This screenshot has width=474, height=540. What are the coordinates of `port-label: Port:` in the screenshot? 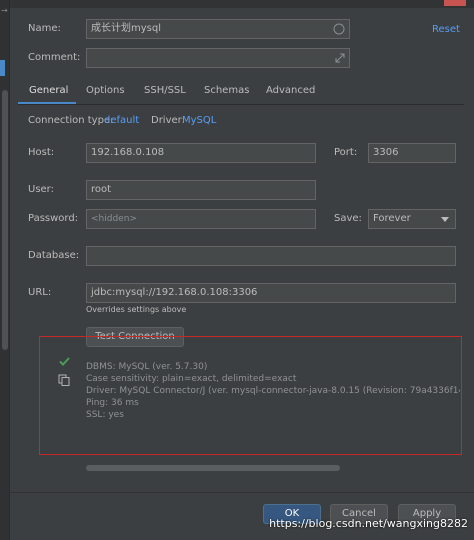 It's located at (346, 152).